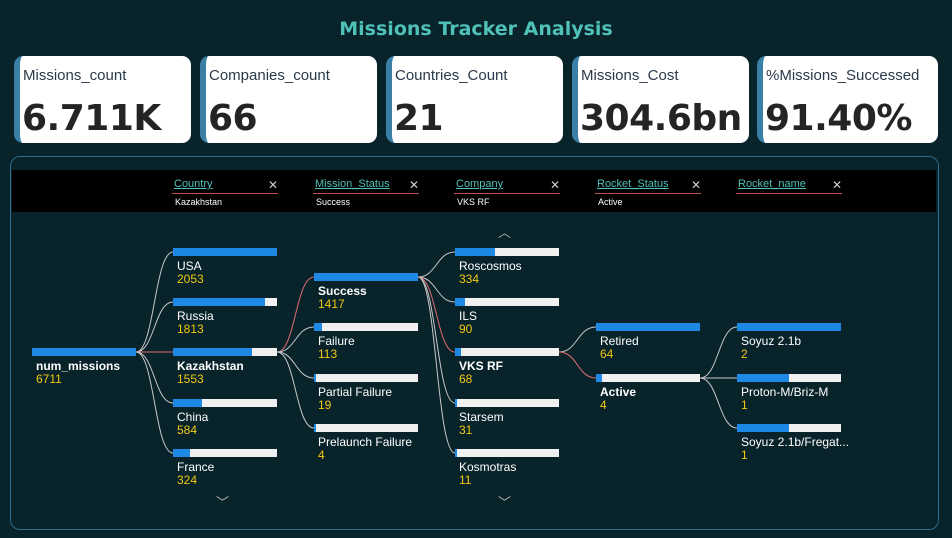  What do you see at coordinates (342, 291) in the screenshot?
I see `node-label: Success` at bounding box center [342, 291].